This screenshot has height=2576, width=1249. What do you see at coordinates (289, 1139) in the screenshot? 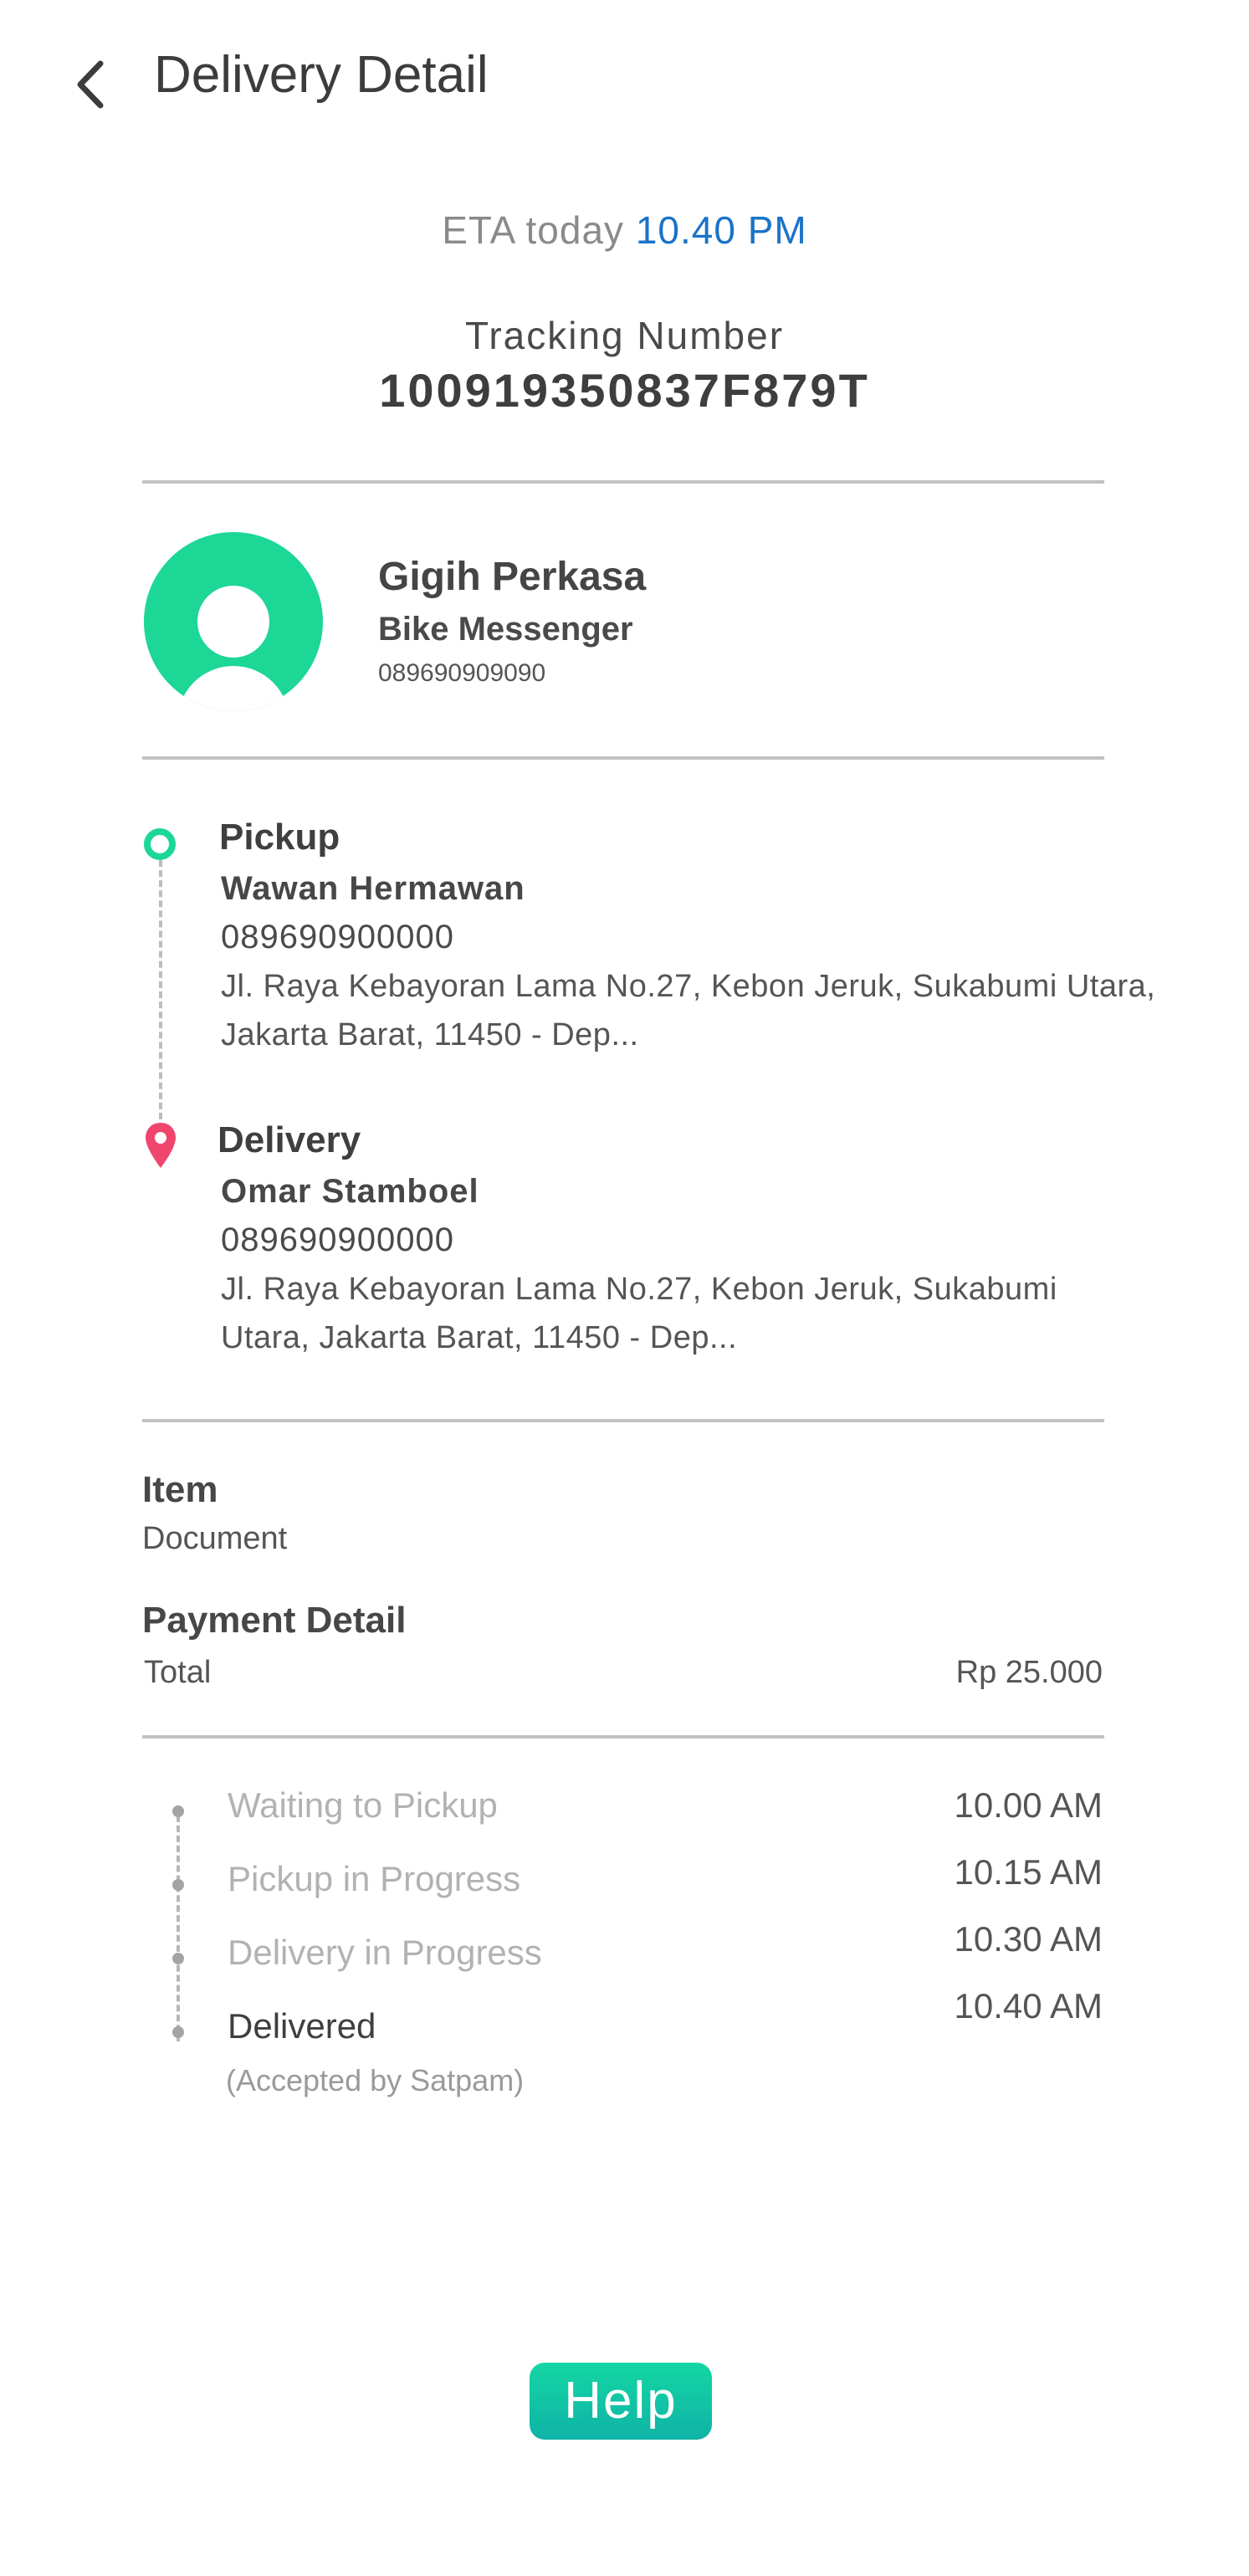
I see `delivery-label: Delivery` at bounding box center [289, 1139].